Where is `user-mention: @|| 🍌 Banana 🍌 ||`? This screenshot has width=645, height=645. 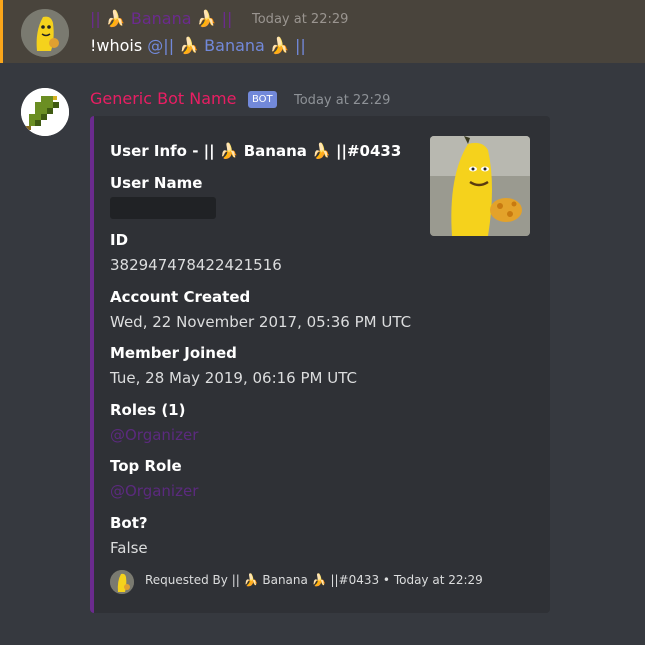
user-mention: @|| 🍌 Banana 🍌 || is located at coordinates (226, 45).